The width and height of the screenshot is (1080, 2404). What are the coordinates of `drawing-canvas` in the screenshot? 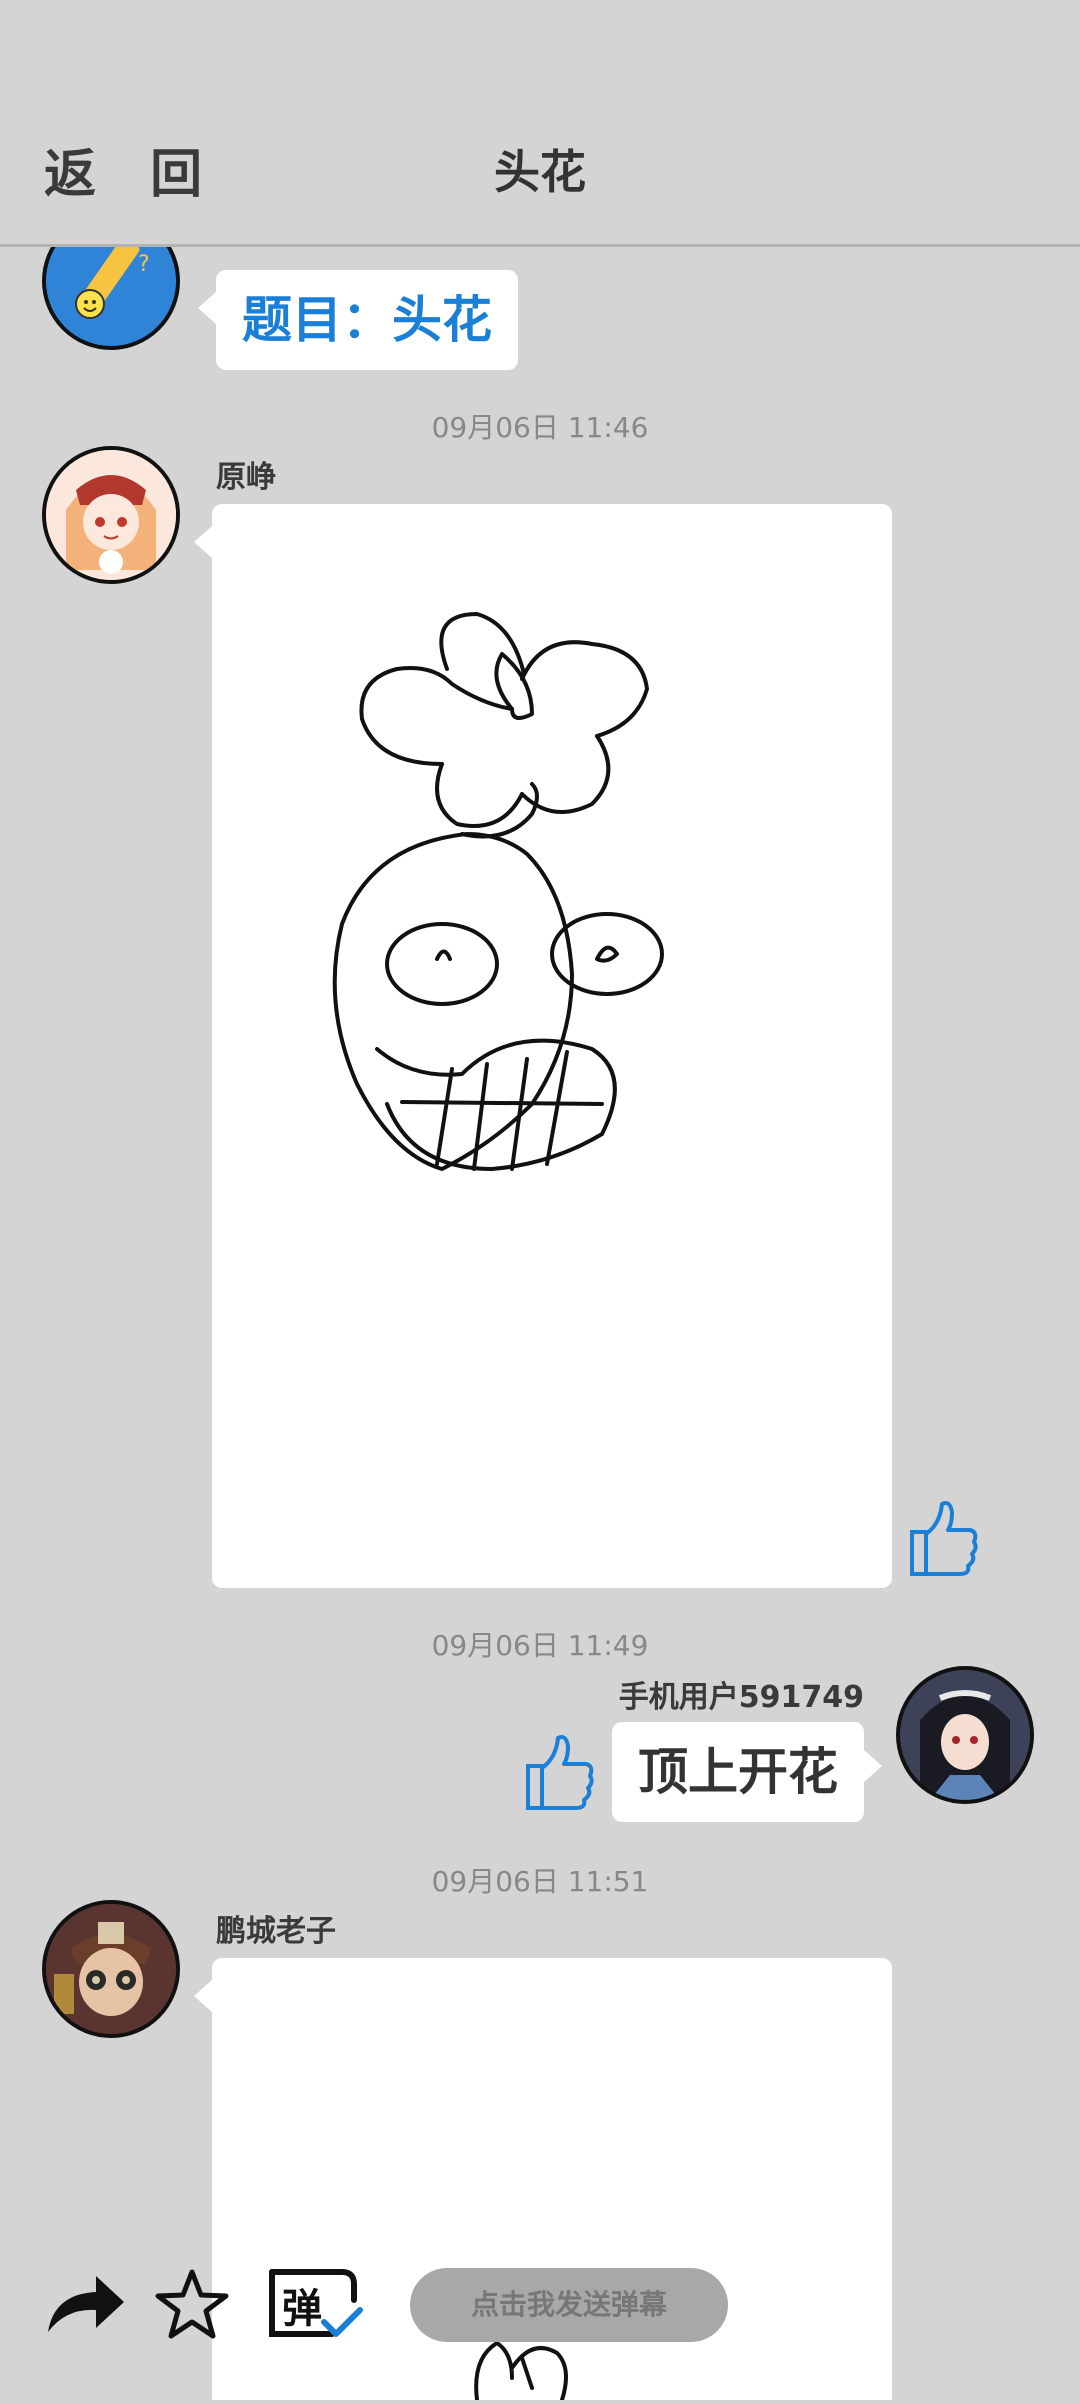 It's located at (498, 891).